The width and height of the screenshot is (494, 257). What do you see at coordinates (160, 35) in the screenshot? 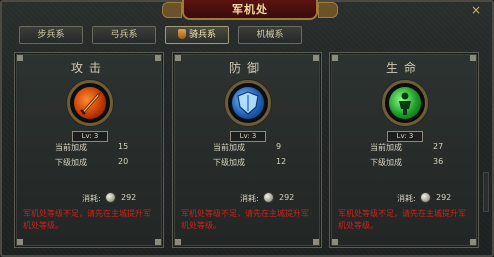
I see `unit-type-tabs: 步兵系 弓兵系 骑兵系 机械系` at bounding box center [160, 35].